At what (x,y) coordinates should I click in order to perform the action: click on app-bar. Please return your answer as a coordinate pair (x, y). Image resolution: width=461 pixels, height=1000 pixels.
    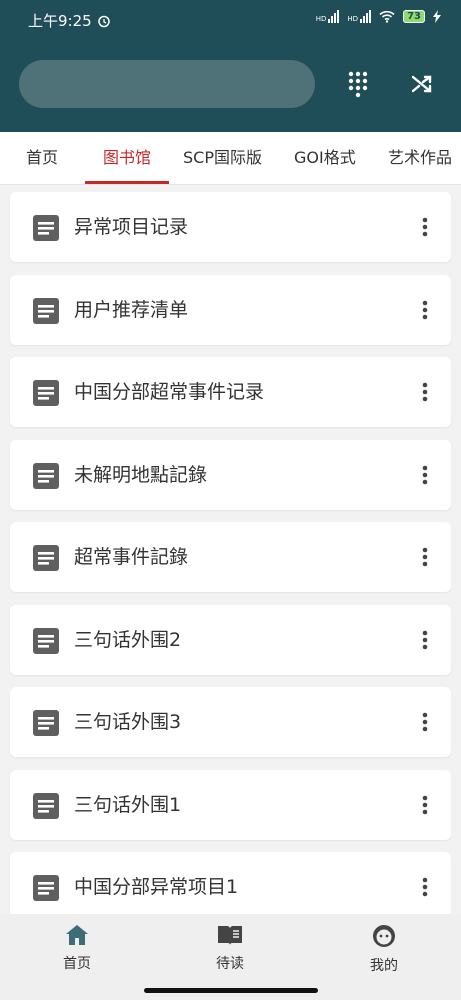
    Looking at the image, I should click on (230, 84).